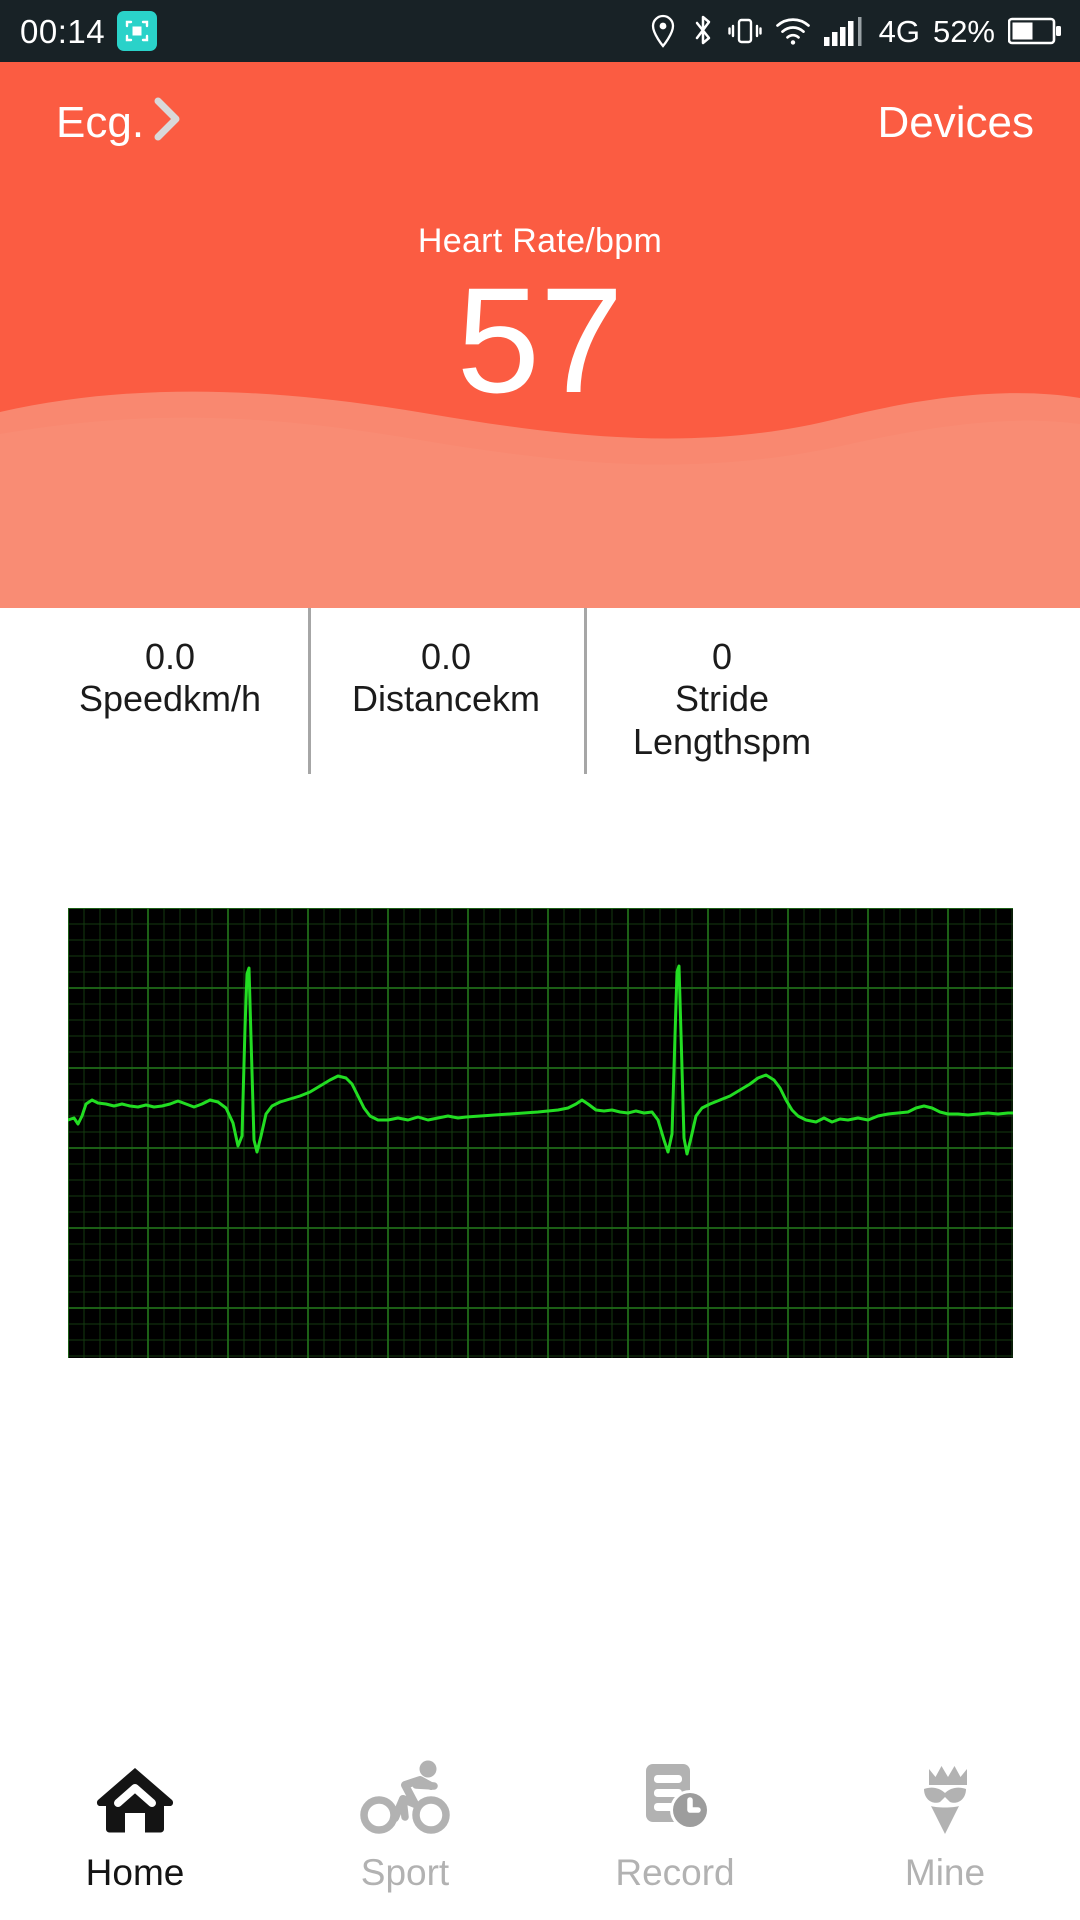  What do you see at coordinates (170, 699) in the screenshot?
I see `stat-label: Speedkm/h` at bounding box center [170, 699].